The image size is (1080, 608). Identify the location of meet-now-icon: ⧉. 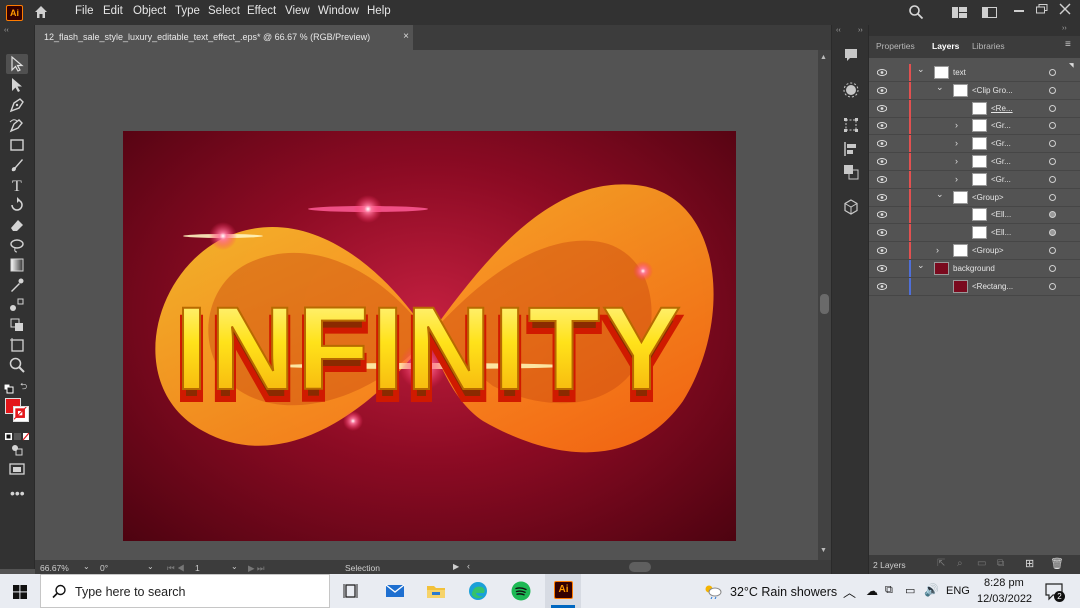
(889, 590).